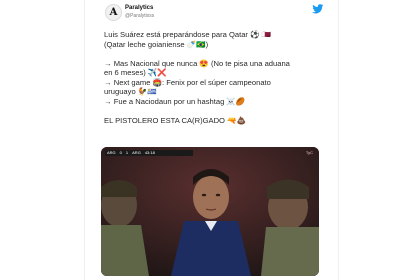 This screenshot has width=420, height=280. I want to click on scorebug-clock: 43:18, so click(149, 152).